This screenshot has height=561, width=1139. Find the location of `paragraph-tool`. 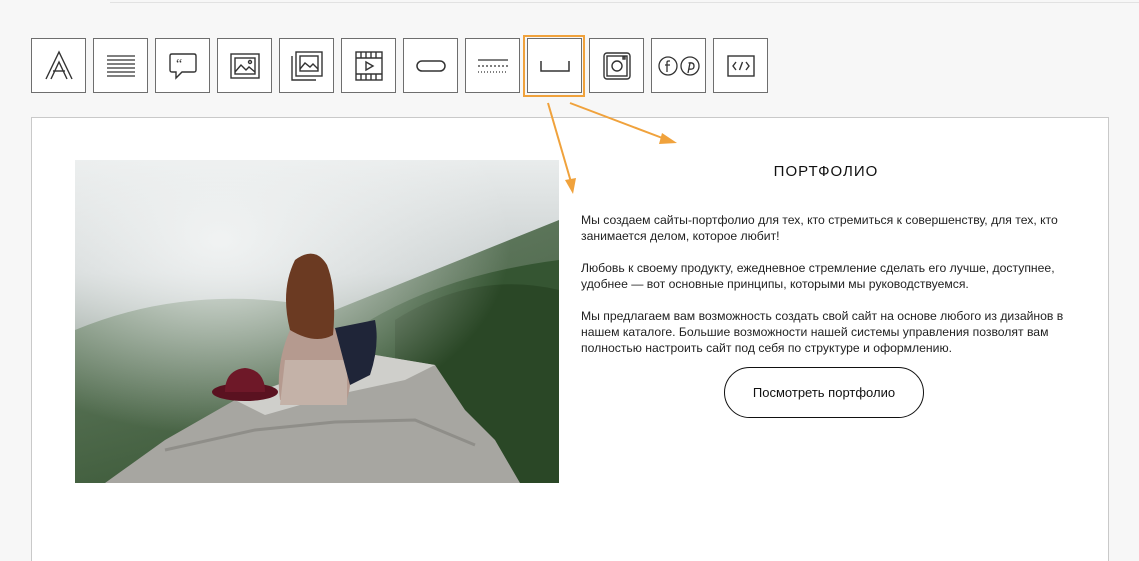

paragraph-tool is located at coordinates (120, 65).